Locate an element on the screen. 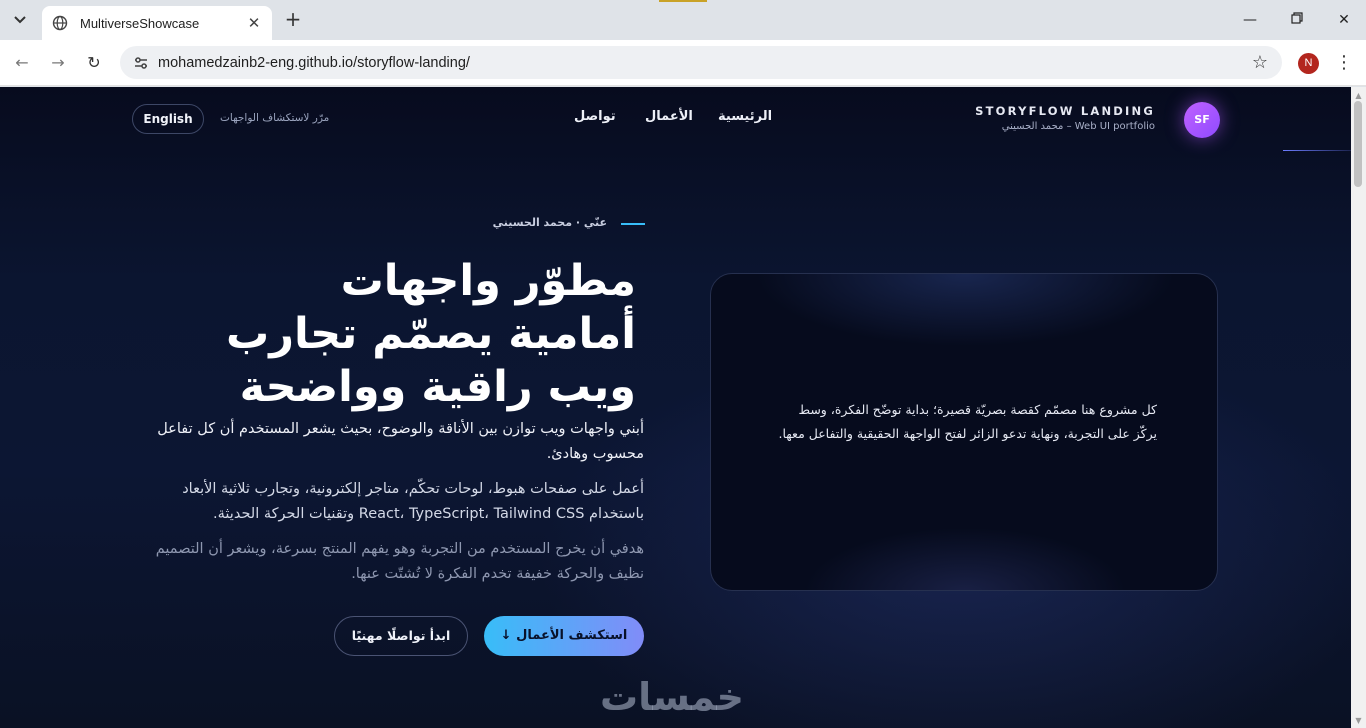  nav-home: الرئيسية is located at coordinates (745, 116).